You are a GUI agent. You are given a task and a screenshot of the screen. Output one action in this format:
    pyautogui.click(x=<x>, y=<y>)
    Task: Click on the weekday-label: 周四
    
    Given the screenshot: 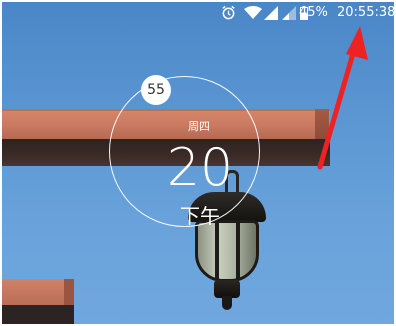 What is the action you would take?
    pyautogui.click(x=199, y=126)
    